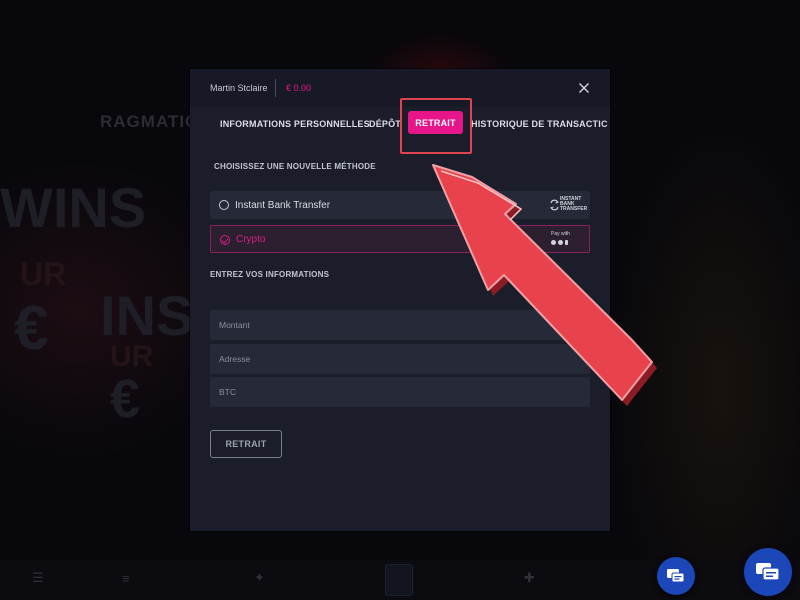  Describe the element at coordinates (400, 88) in the screenshot. I see `modal-header: Martin Stclaire € 0.00` at that location.